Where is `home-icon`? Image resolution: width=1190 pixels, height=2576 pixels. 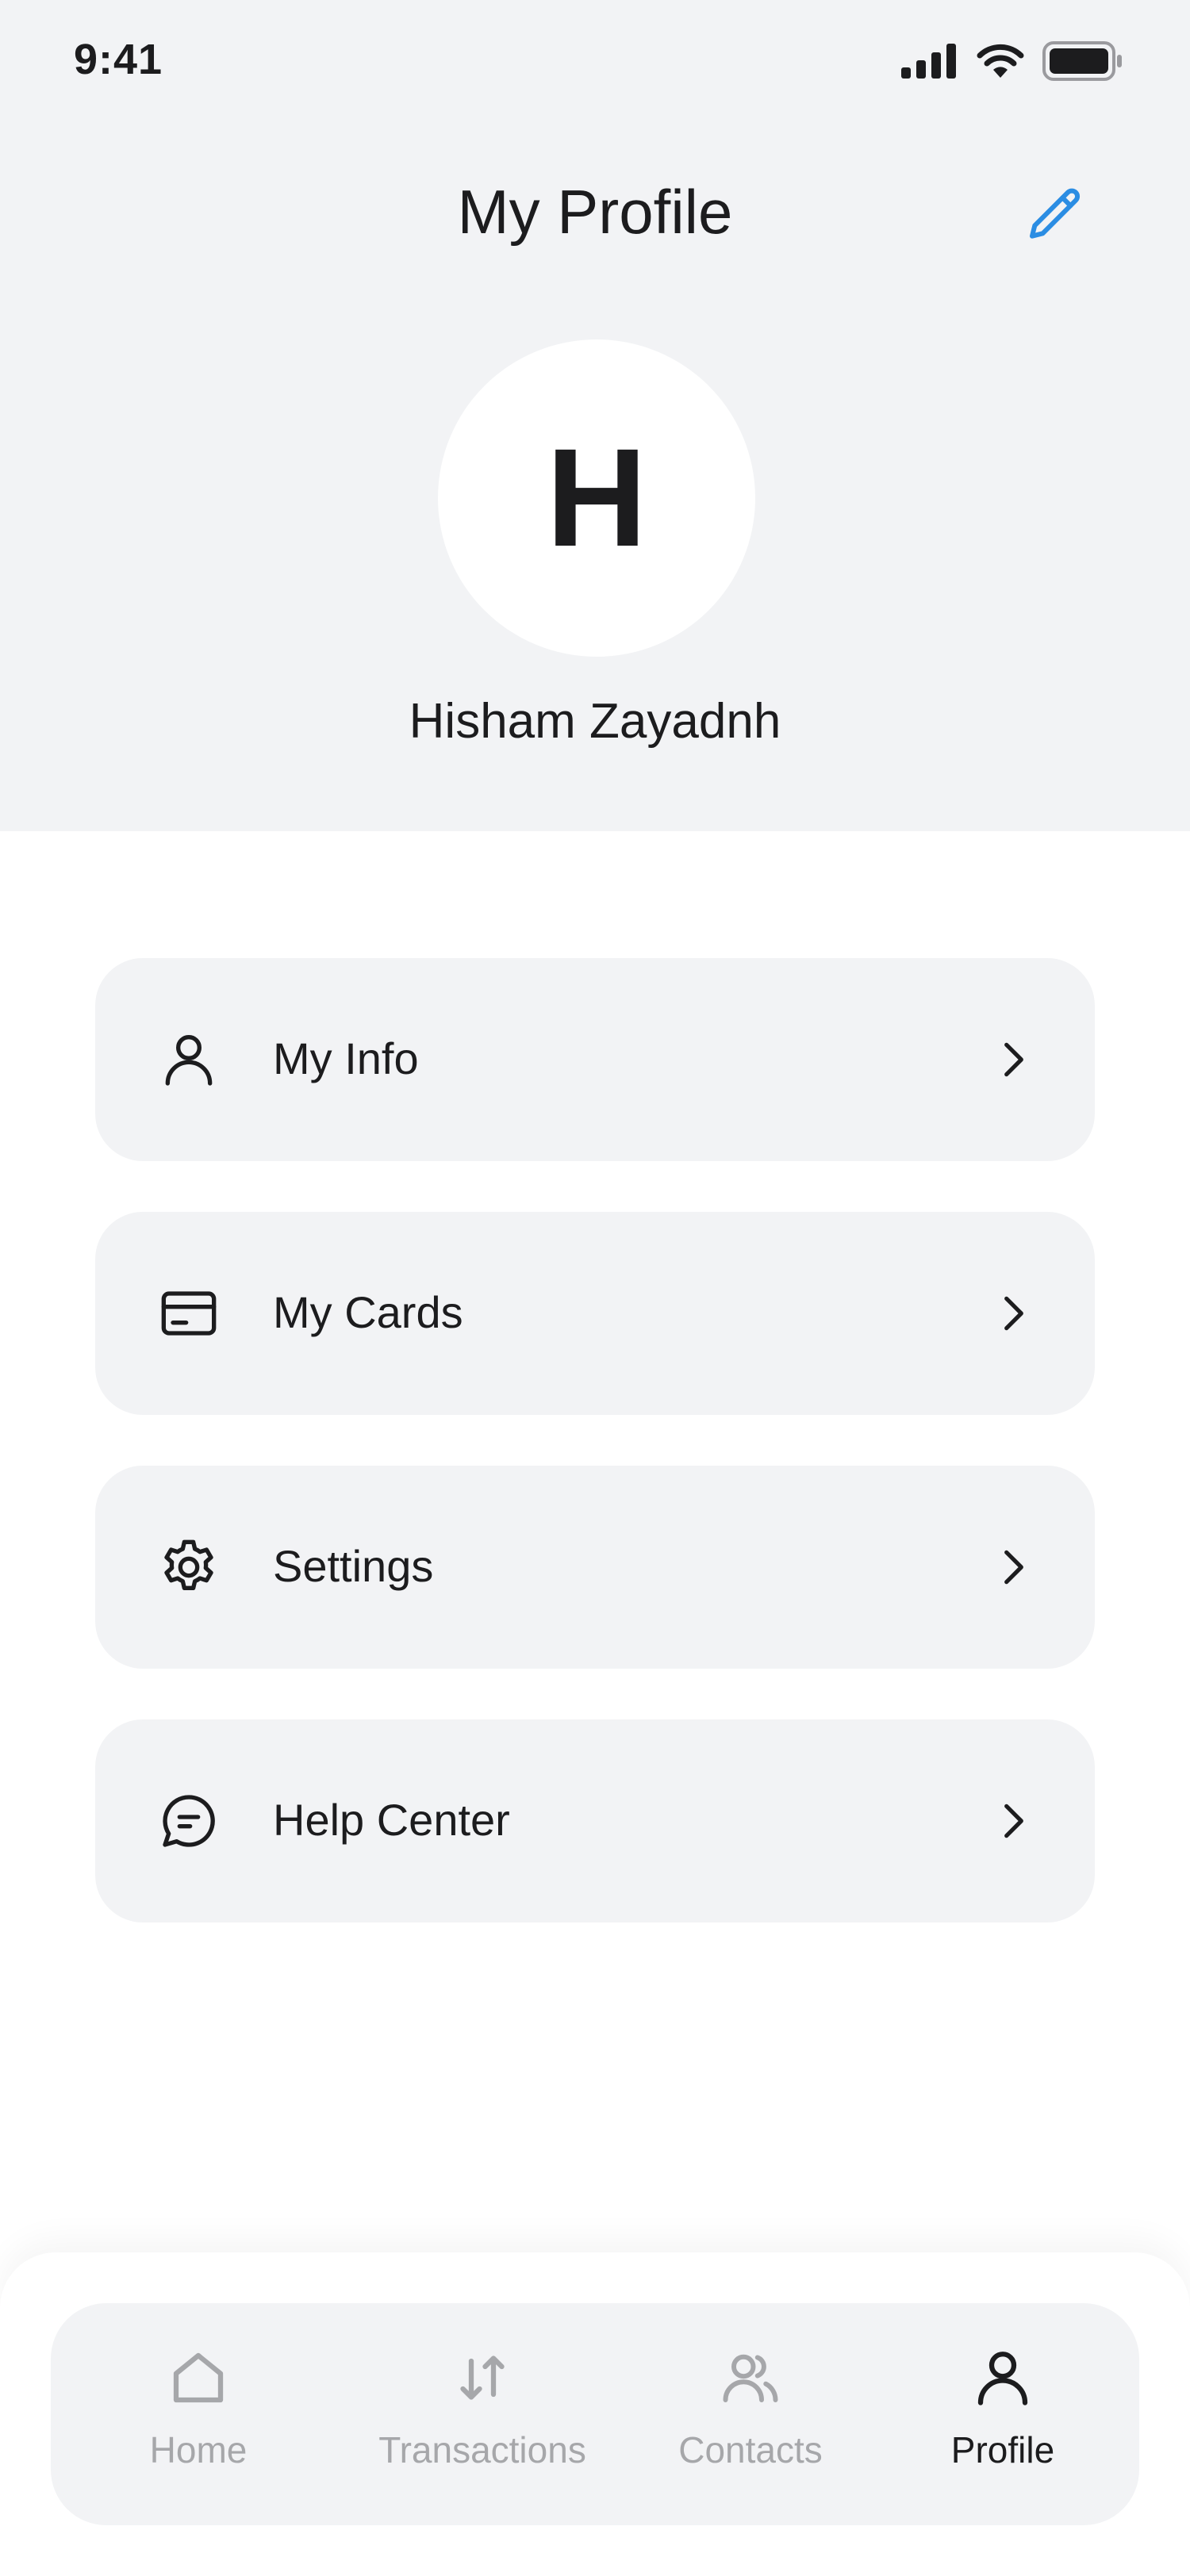 home-icon is located at coordinates (198, 2377).